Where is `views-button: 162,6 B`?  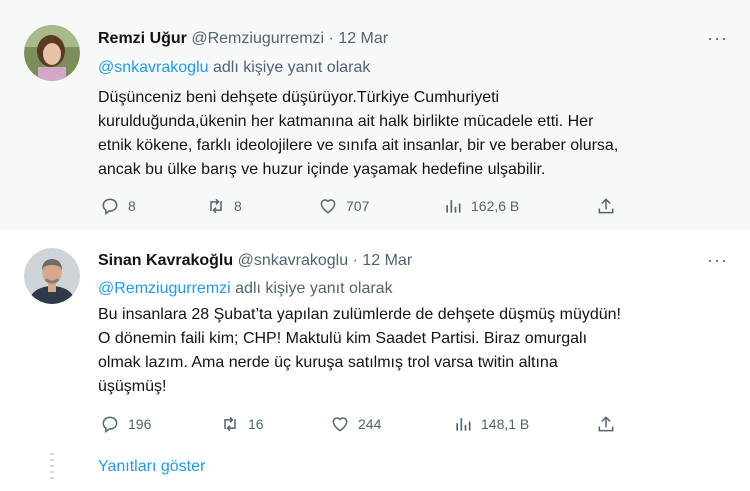
views-button: 162,6 B is located at coordinates (481, 206).